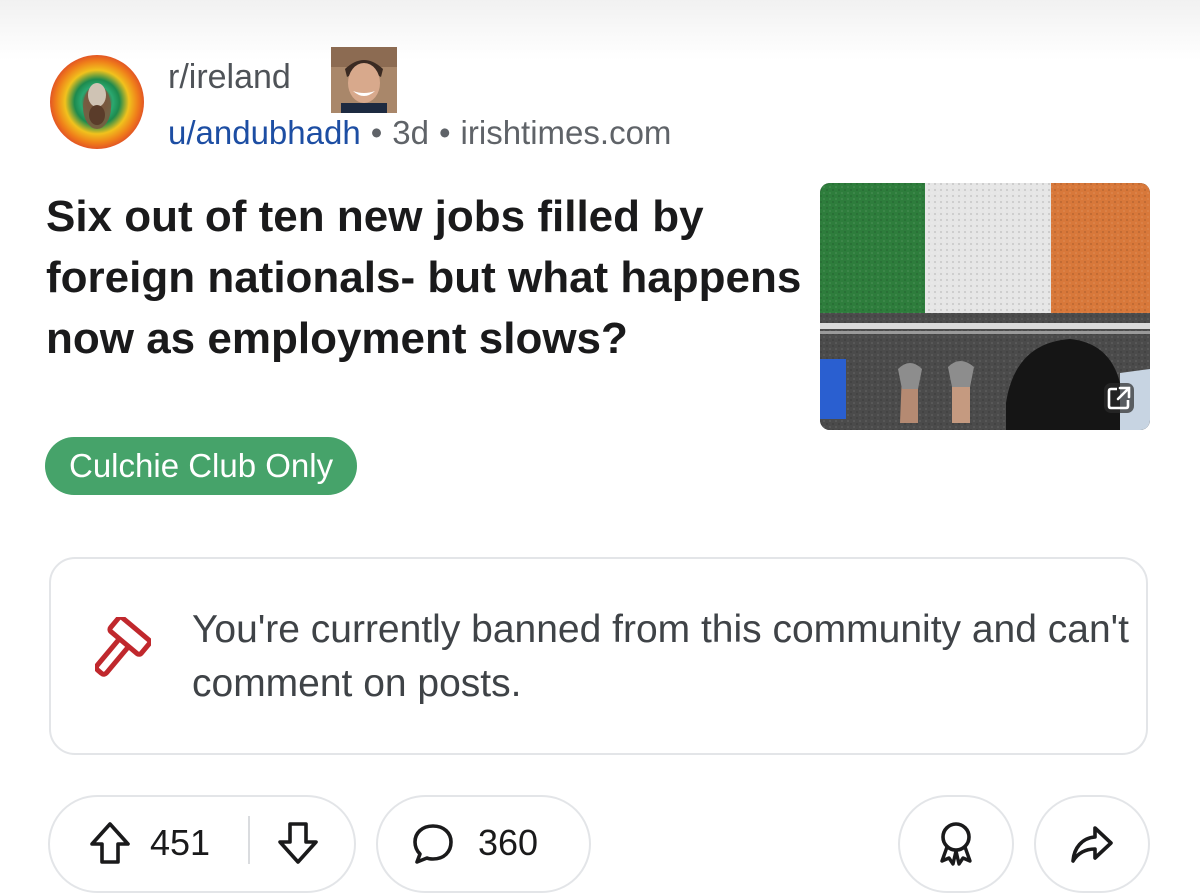  What do you see at coordinates (229, 77) in the screenshot?
I see `subreddit-name: r/ireland` at bounding box center [229, 77].